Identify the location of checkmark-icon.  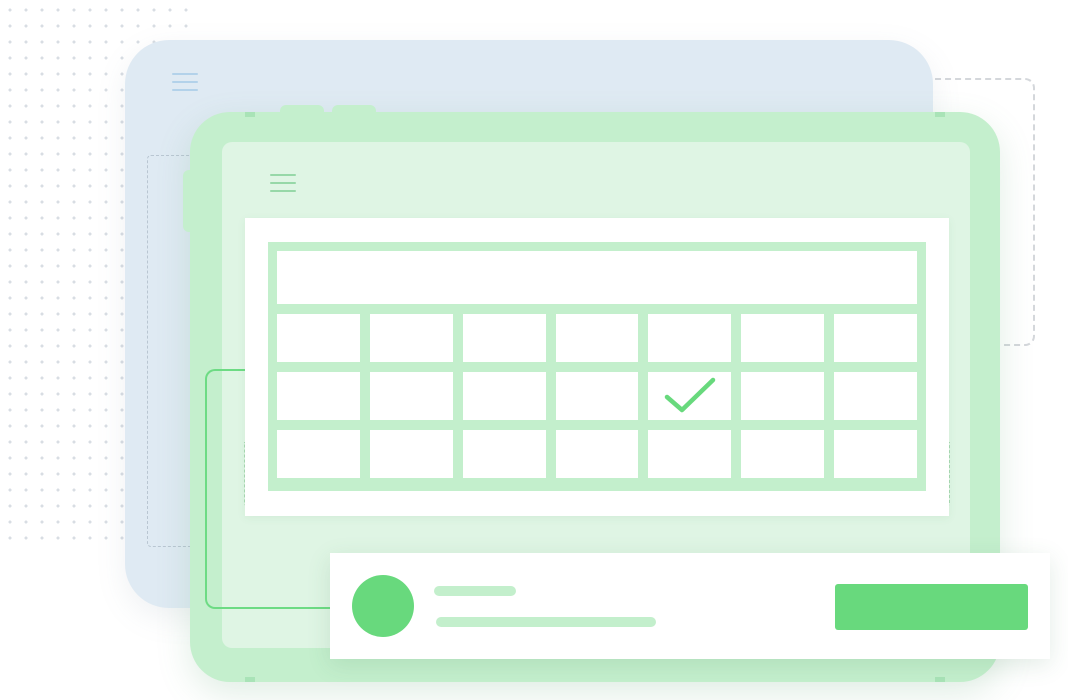
(690, 395).